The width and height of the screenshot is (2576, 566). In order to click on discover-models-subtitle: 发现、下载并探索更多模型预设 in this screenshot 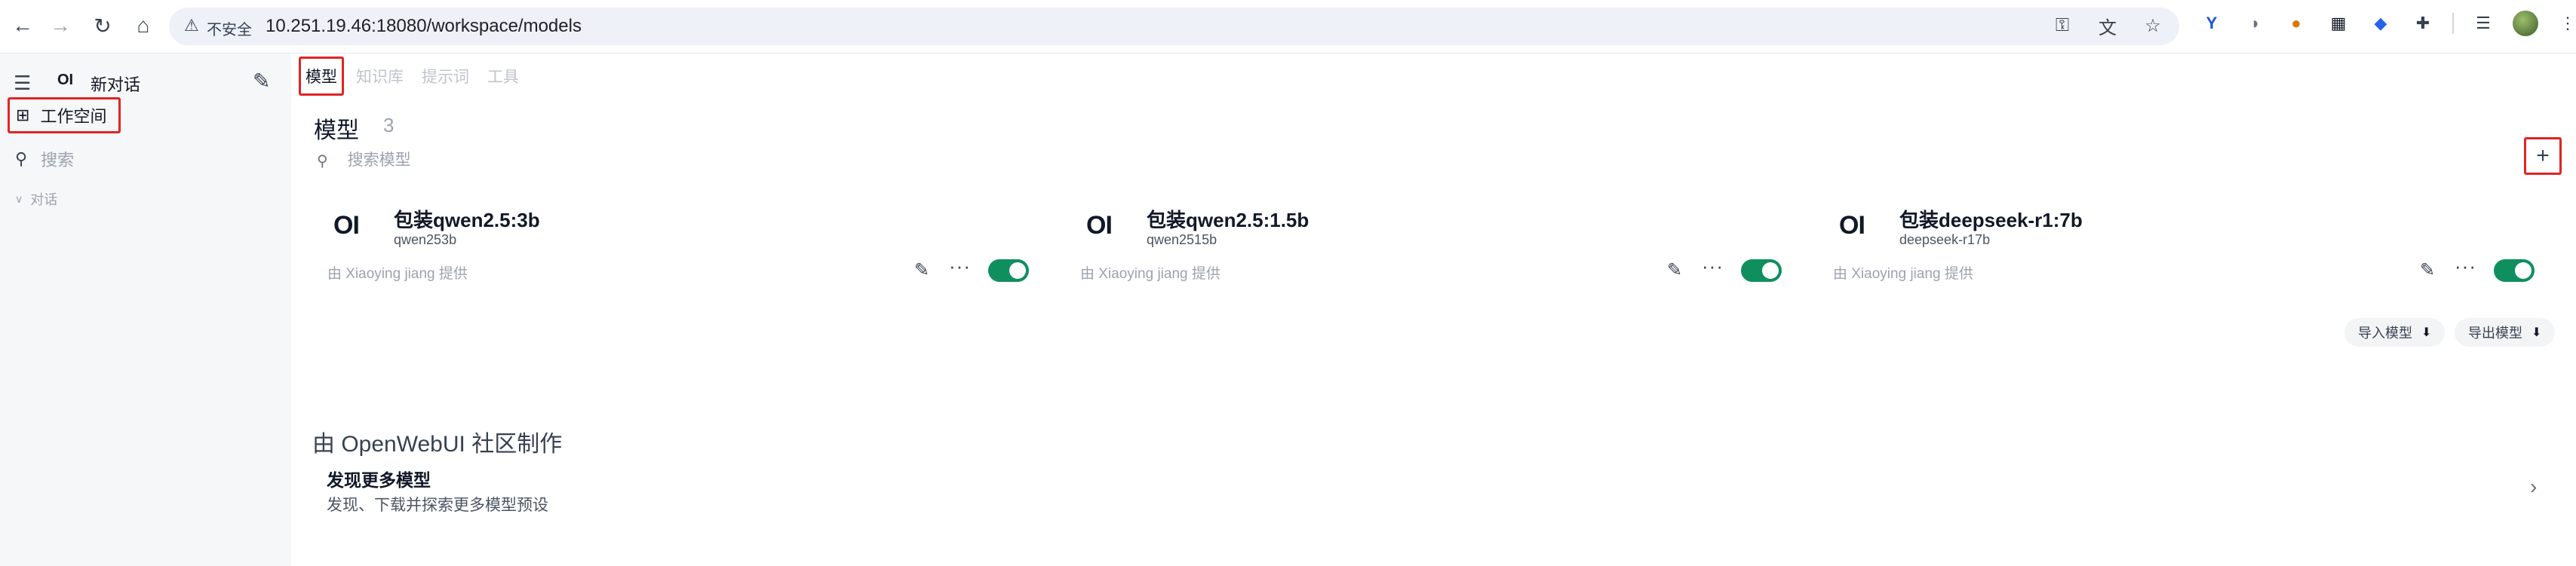, I will do `click(437, 506)`.